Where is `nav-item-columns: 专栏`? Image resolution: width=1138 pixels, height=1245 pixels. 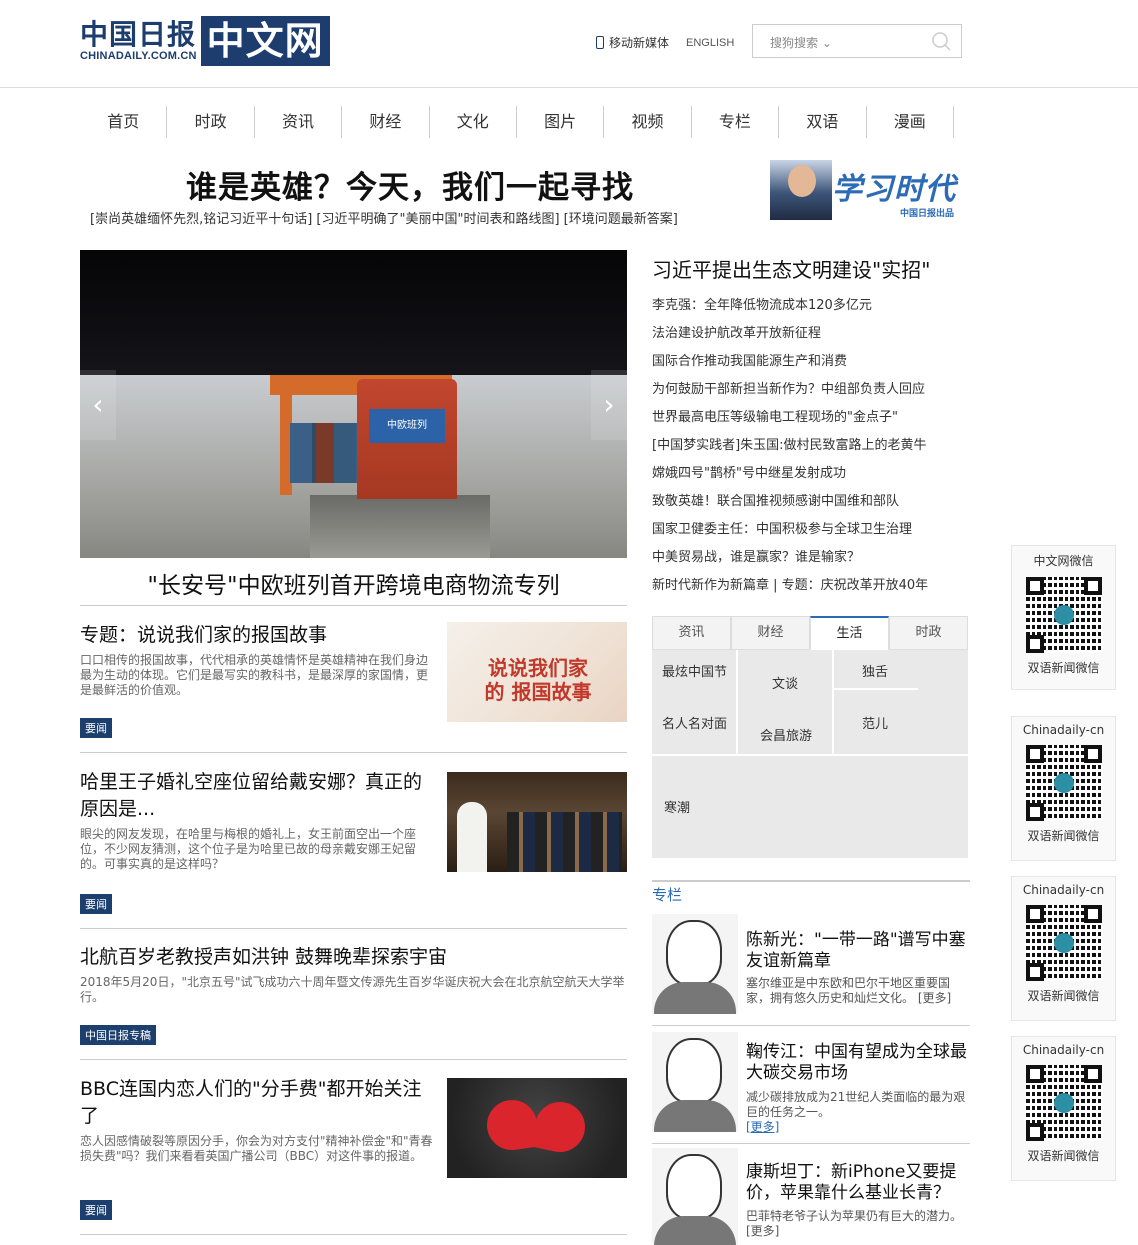 nav-item-columns: 专栏 is located at coordinates (736, 122).